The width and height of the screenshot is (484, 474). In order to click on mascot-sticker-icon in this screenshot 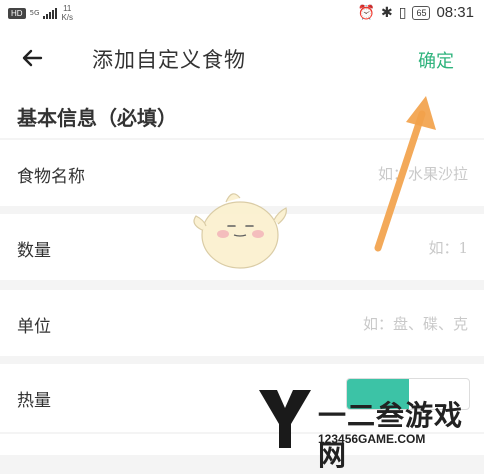, I will do `click(240, 231)`.